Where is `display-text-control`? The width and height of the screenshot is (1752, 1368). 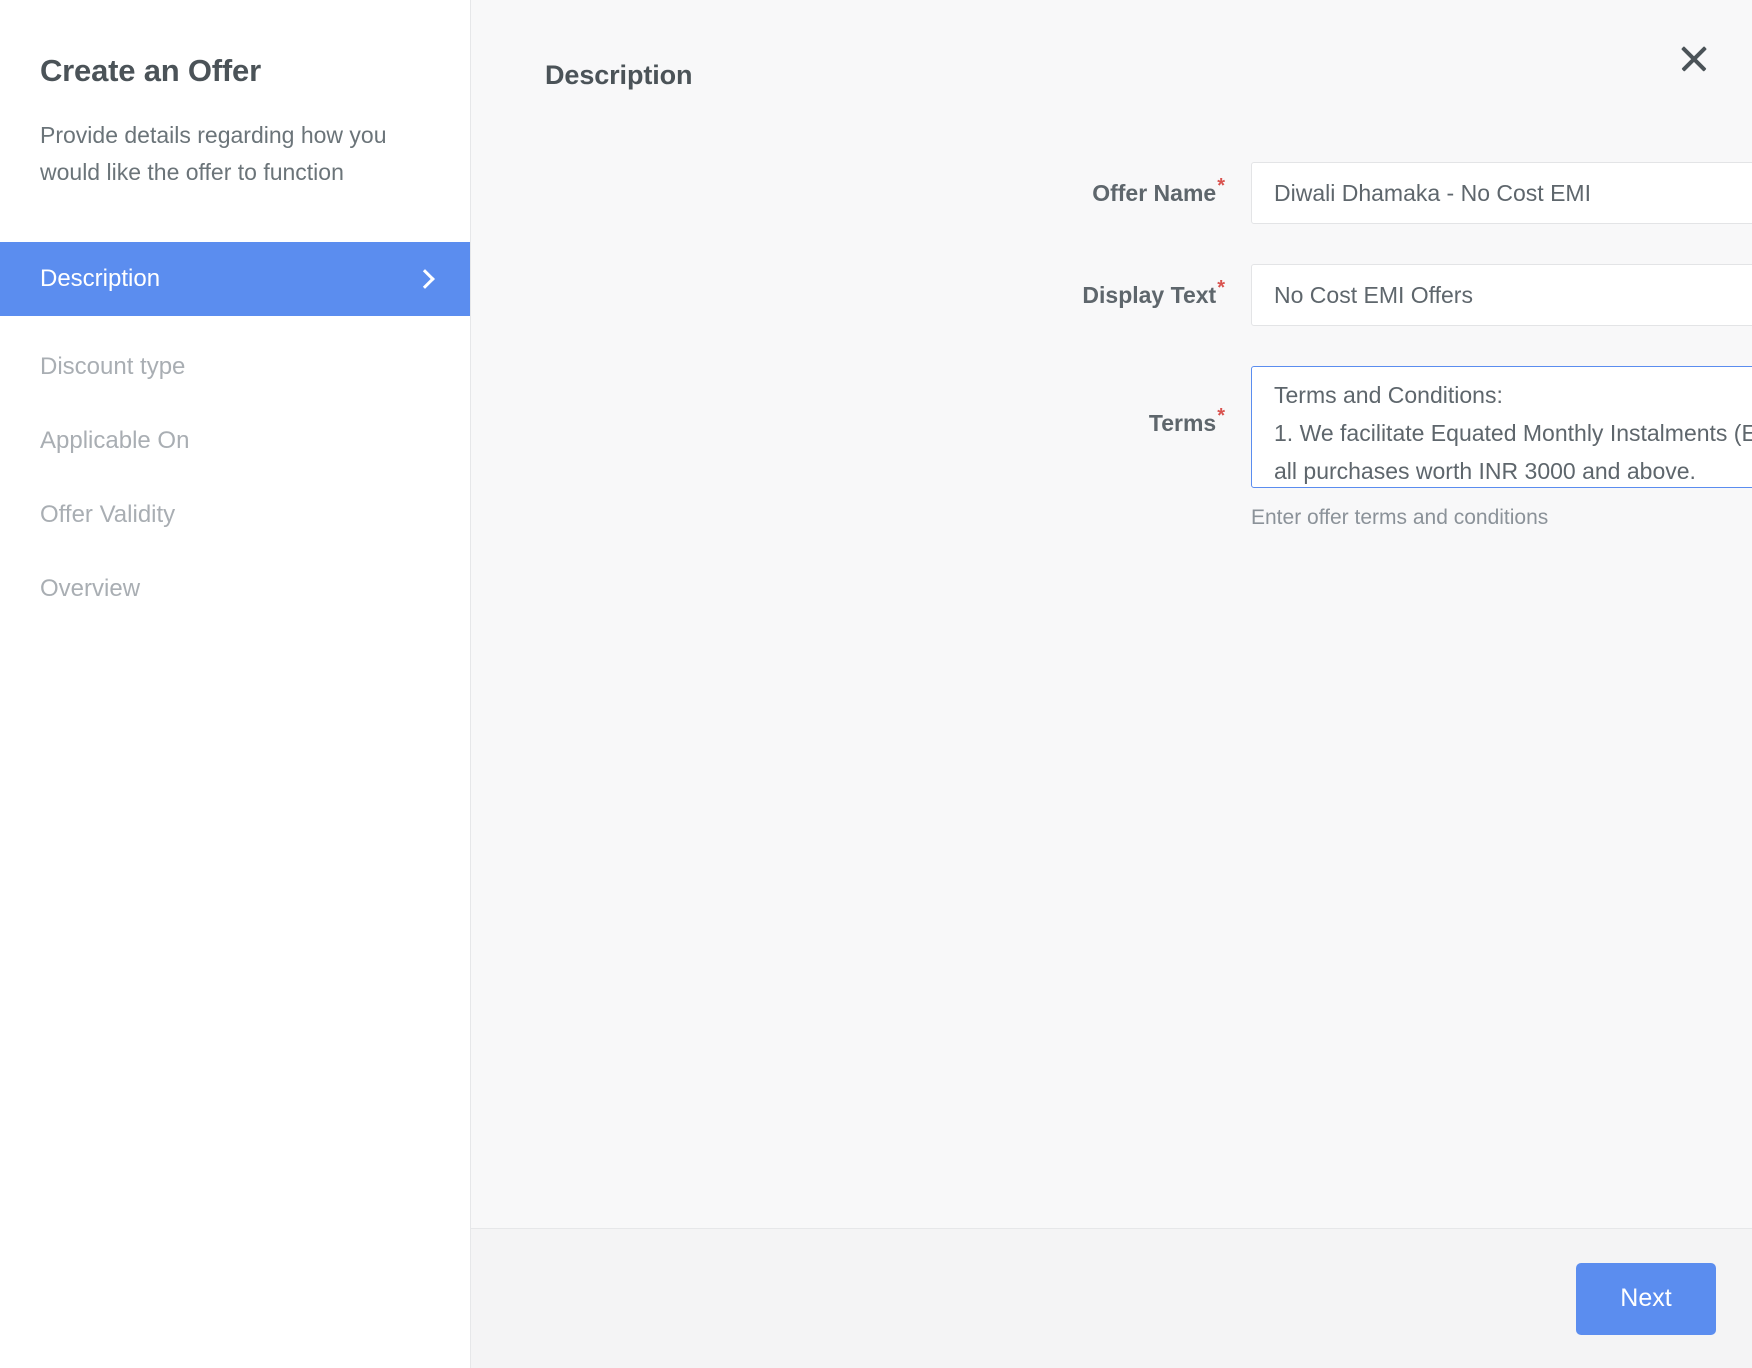
display-text-control is located at coordinates (1501, 295).